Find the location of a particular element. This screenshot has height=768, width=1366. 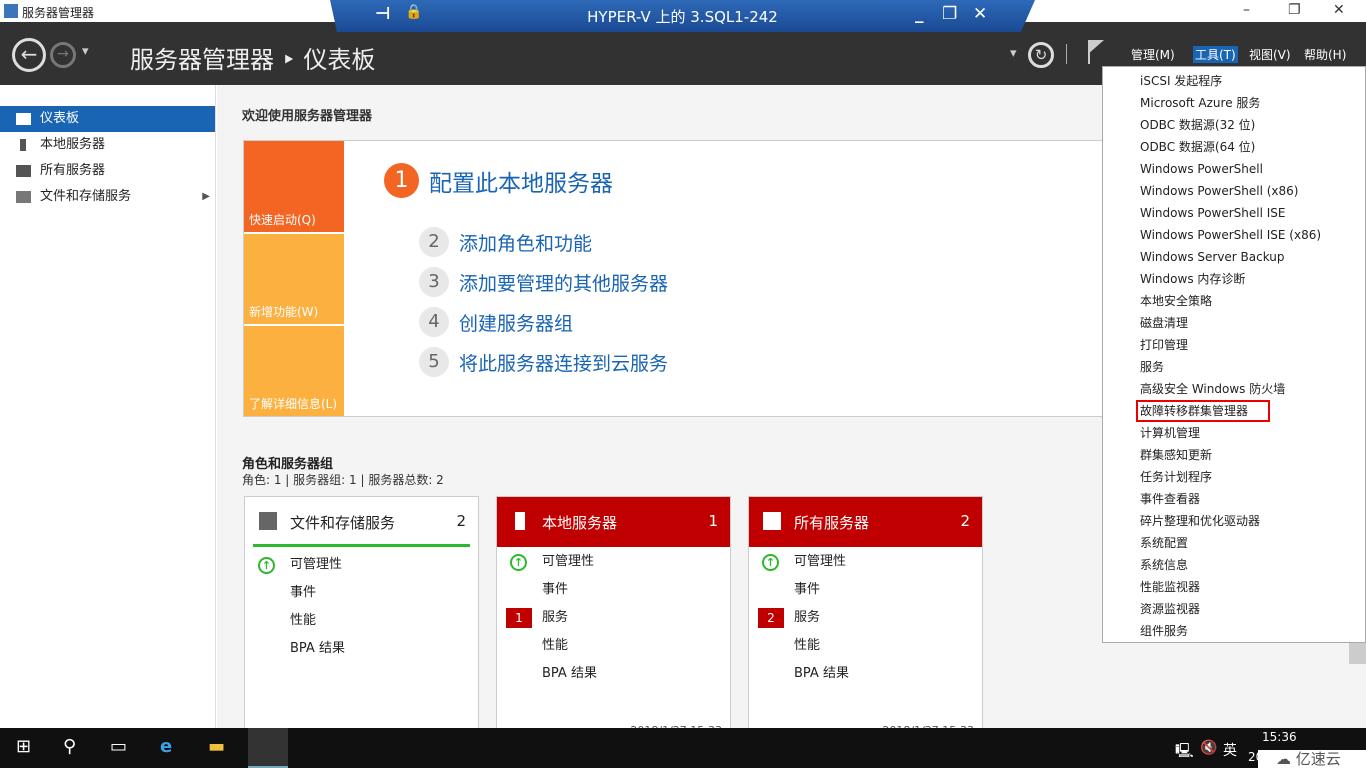

step-create-group: 4 创建服务器组 is located at coordinates (496, 322).